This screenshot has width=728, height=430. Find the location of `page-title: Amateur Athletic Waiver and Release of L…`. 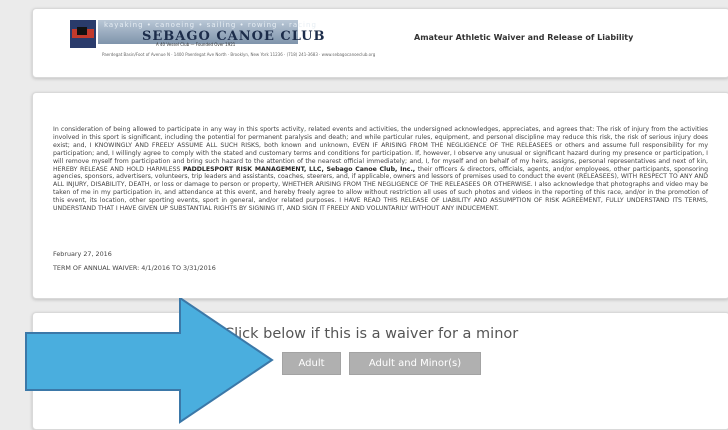

page-title: Amateur Athletic Waiver and Release of L… is located at coordinates (524, 37).